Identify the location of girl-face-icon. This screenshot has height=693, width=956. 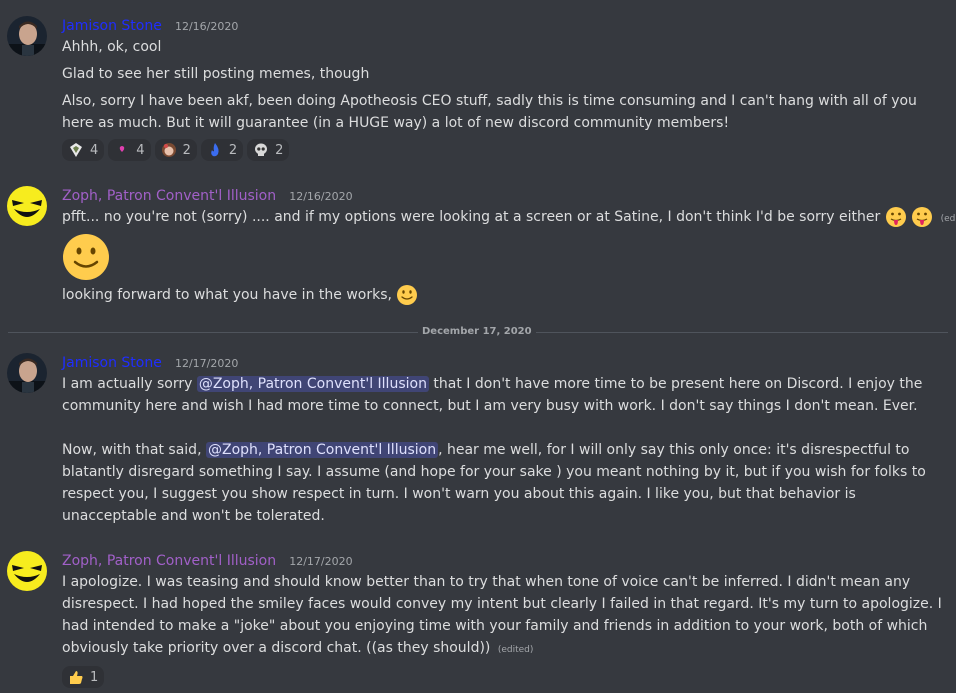
(168, 150).